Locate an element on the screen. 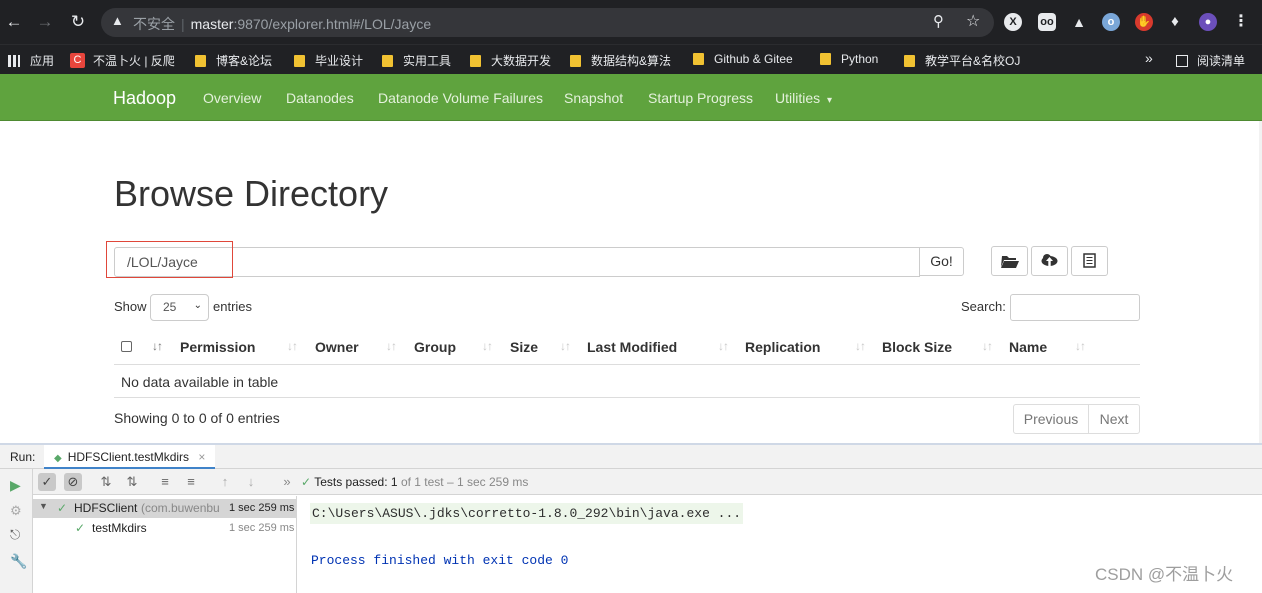 This screenshot has height=593, width=1262. nav-overview: Overview is located at coordinates (232, 98).